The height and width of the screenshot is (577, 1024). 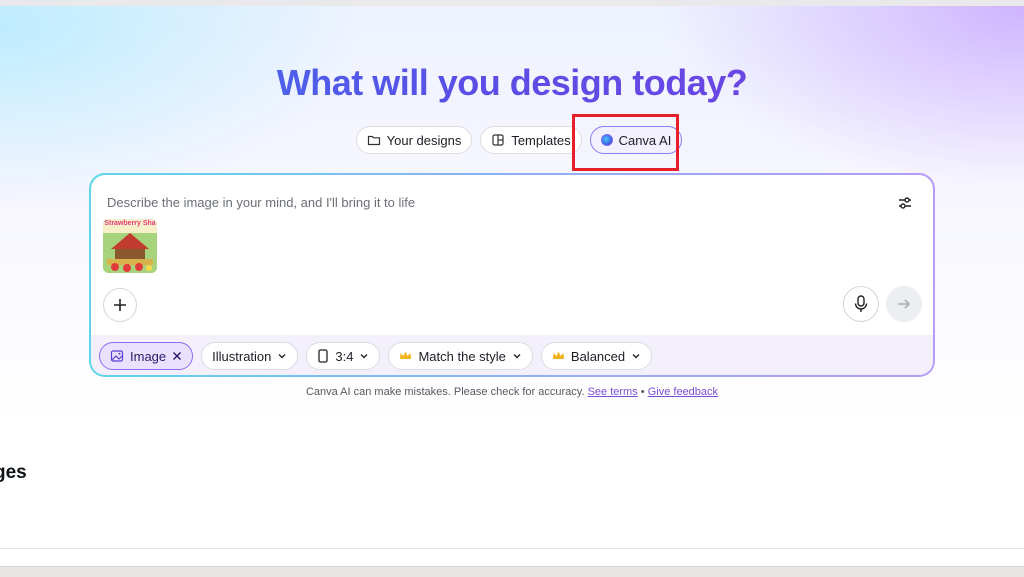 What do you see at coordinates (683, 392) in the screenshot?
I see `give-feedback-link: Give feedback` at bounding box center [683, 392].